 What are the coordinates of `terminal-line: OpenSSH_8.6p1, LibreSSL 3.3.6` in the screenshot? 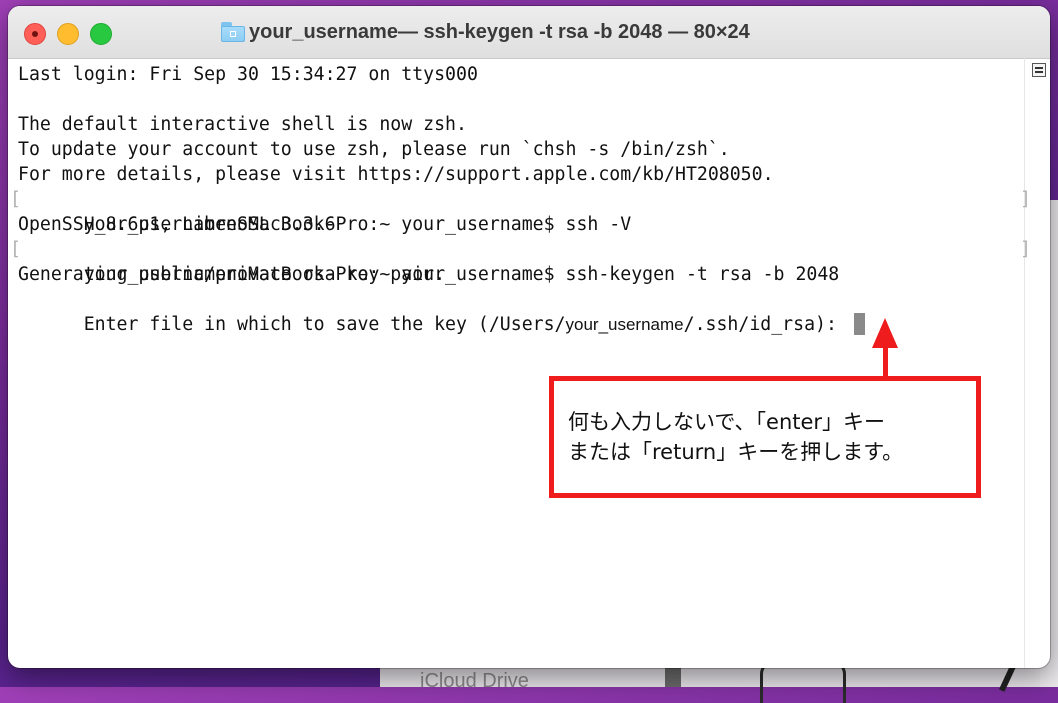 It's located at (177, 224).